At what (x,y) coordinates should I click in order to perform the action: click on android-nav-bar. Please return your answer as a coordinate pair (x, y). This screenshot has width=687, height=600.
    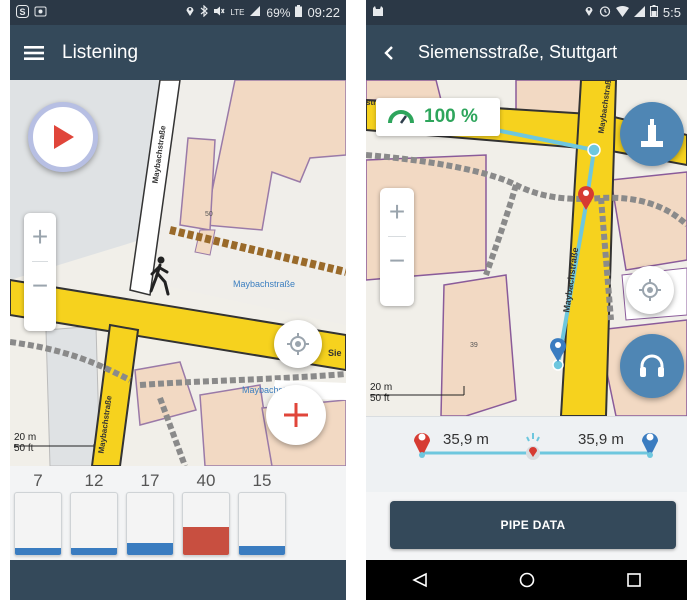
    Looking at the image, I should click on (526, 580).